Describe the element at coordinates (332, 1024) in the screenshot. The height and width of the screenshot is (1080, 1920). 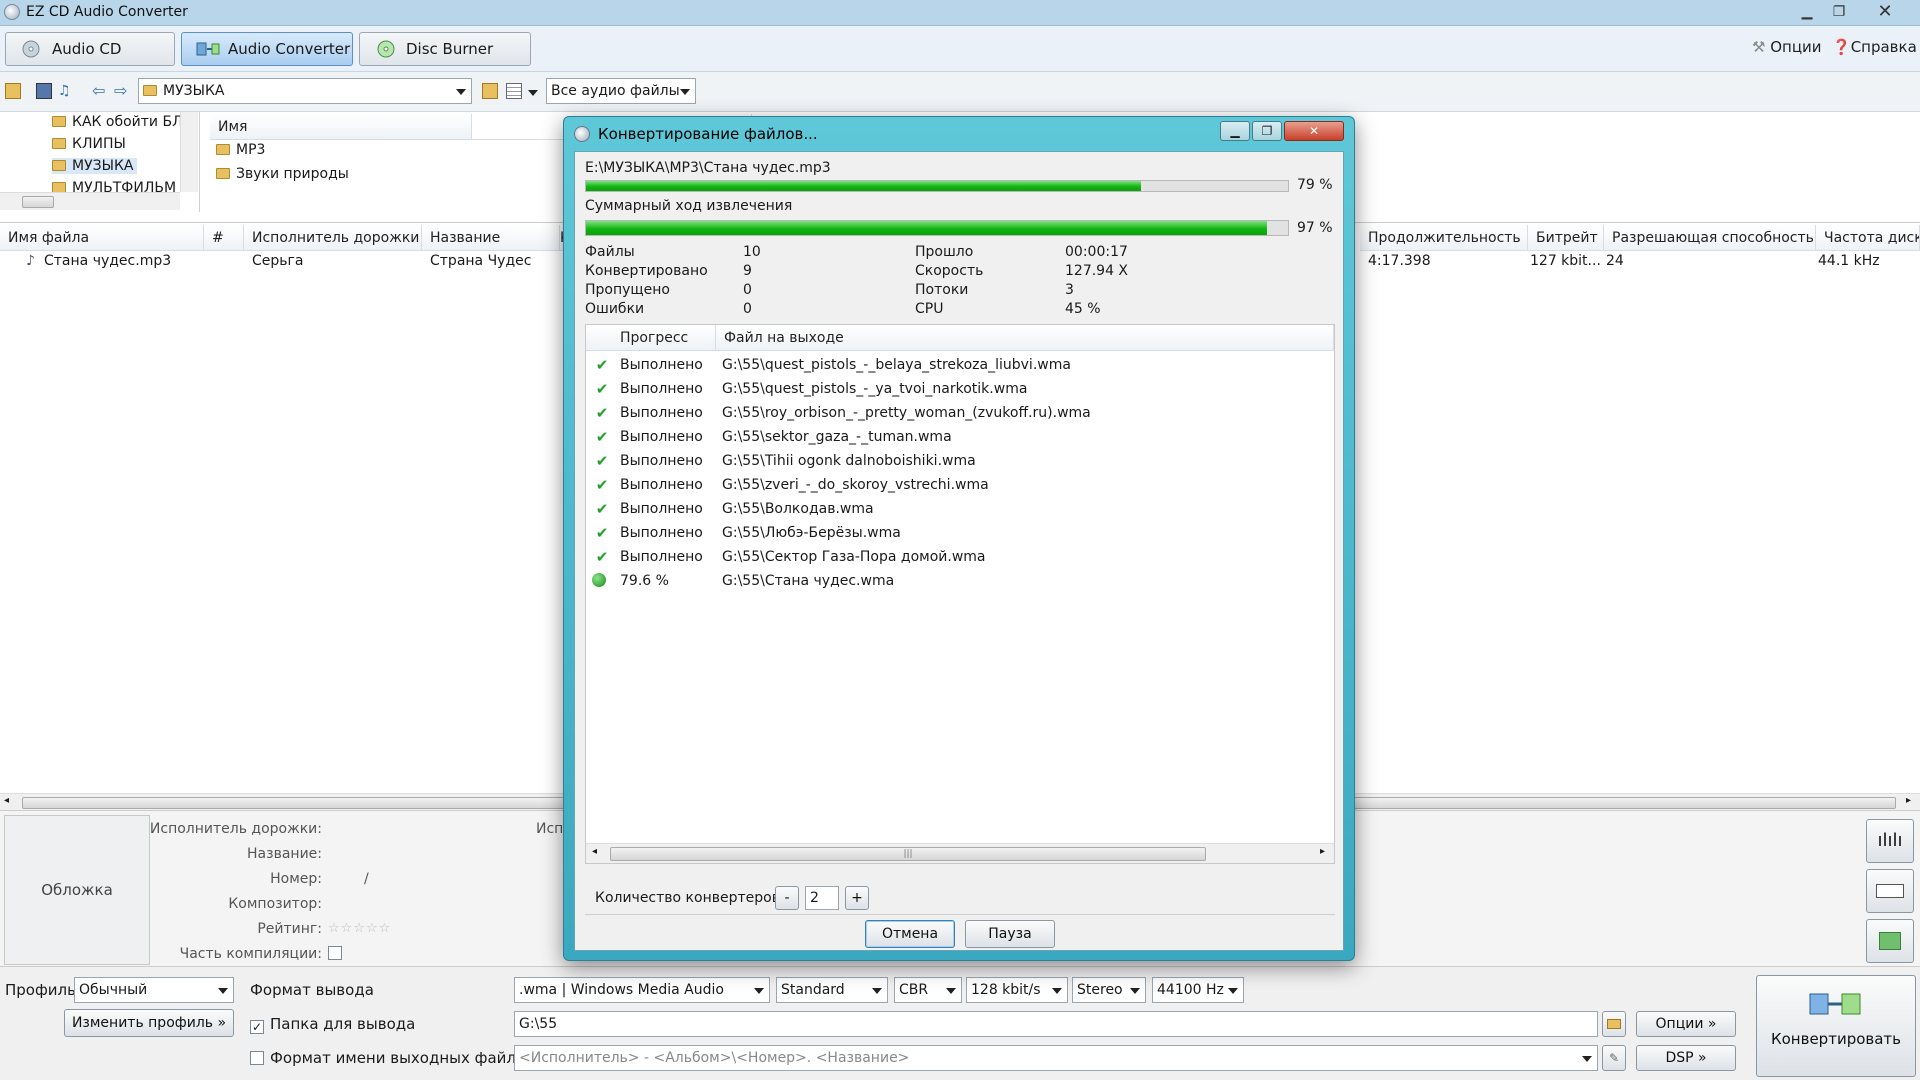
I see `output-folder-option: ✓ Папка для вывода` at that location.